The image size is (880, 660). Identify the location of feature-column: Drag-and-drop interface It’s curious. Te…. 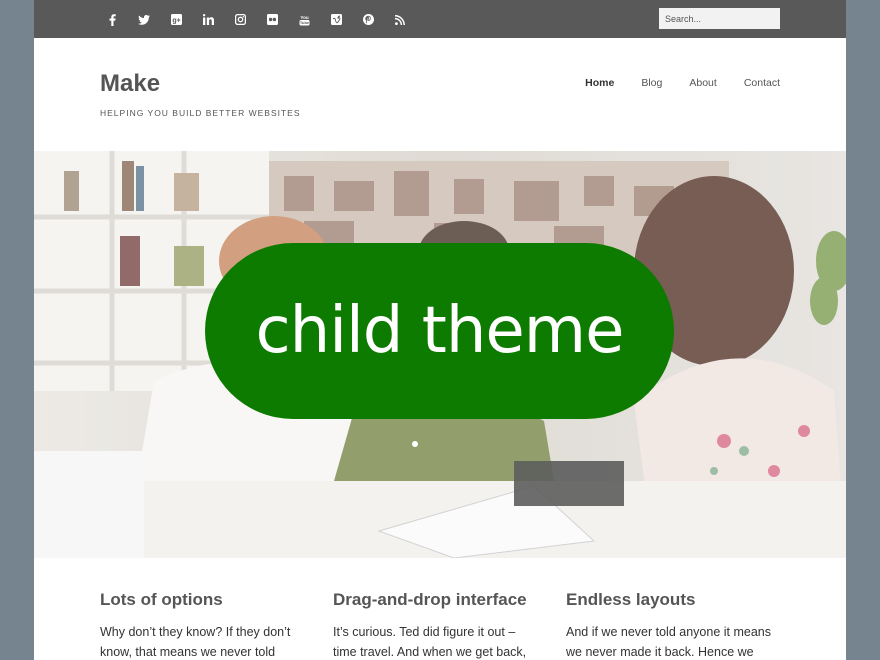
(449, 625).